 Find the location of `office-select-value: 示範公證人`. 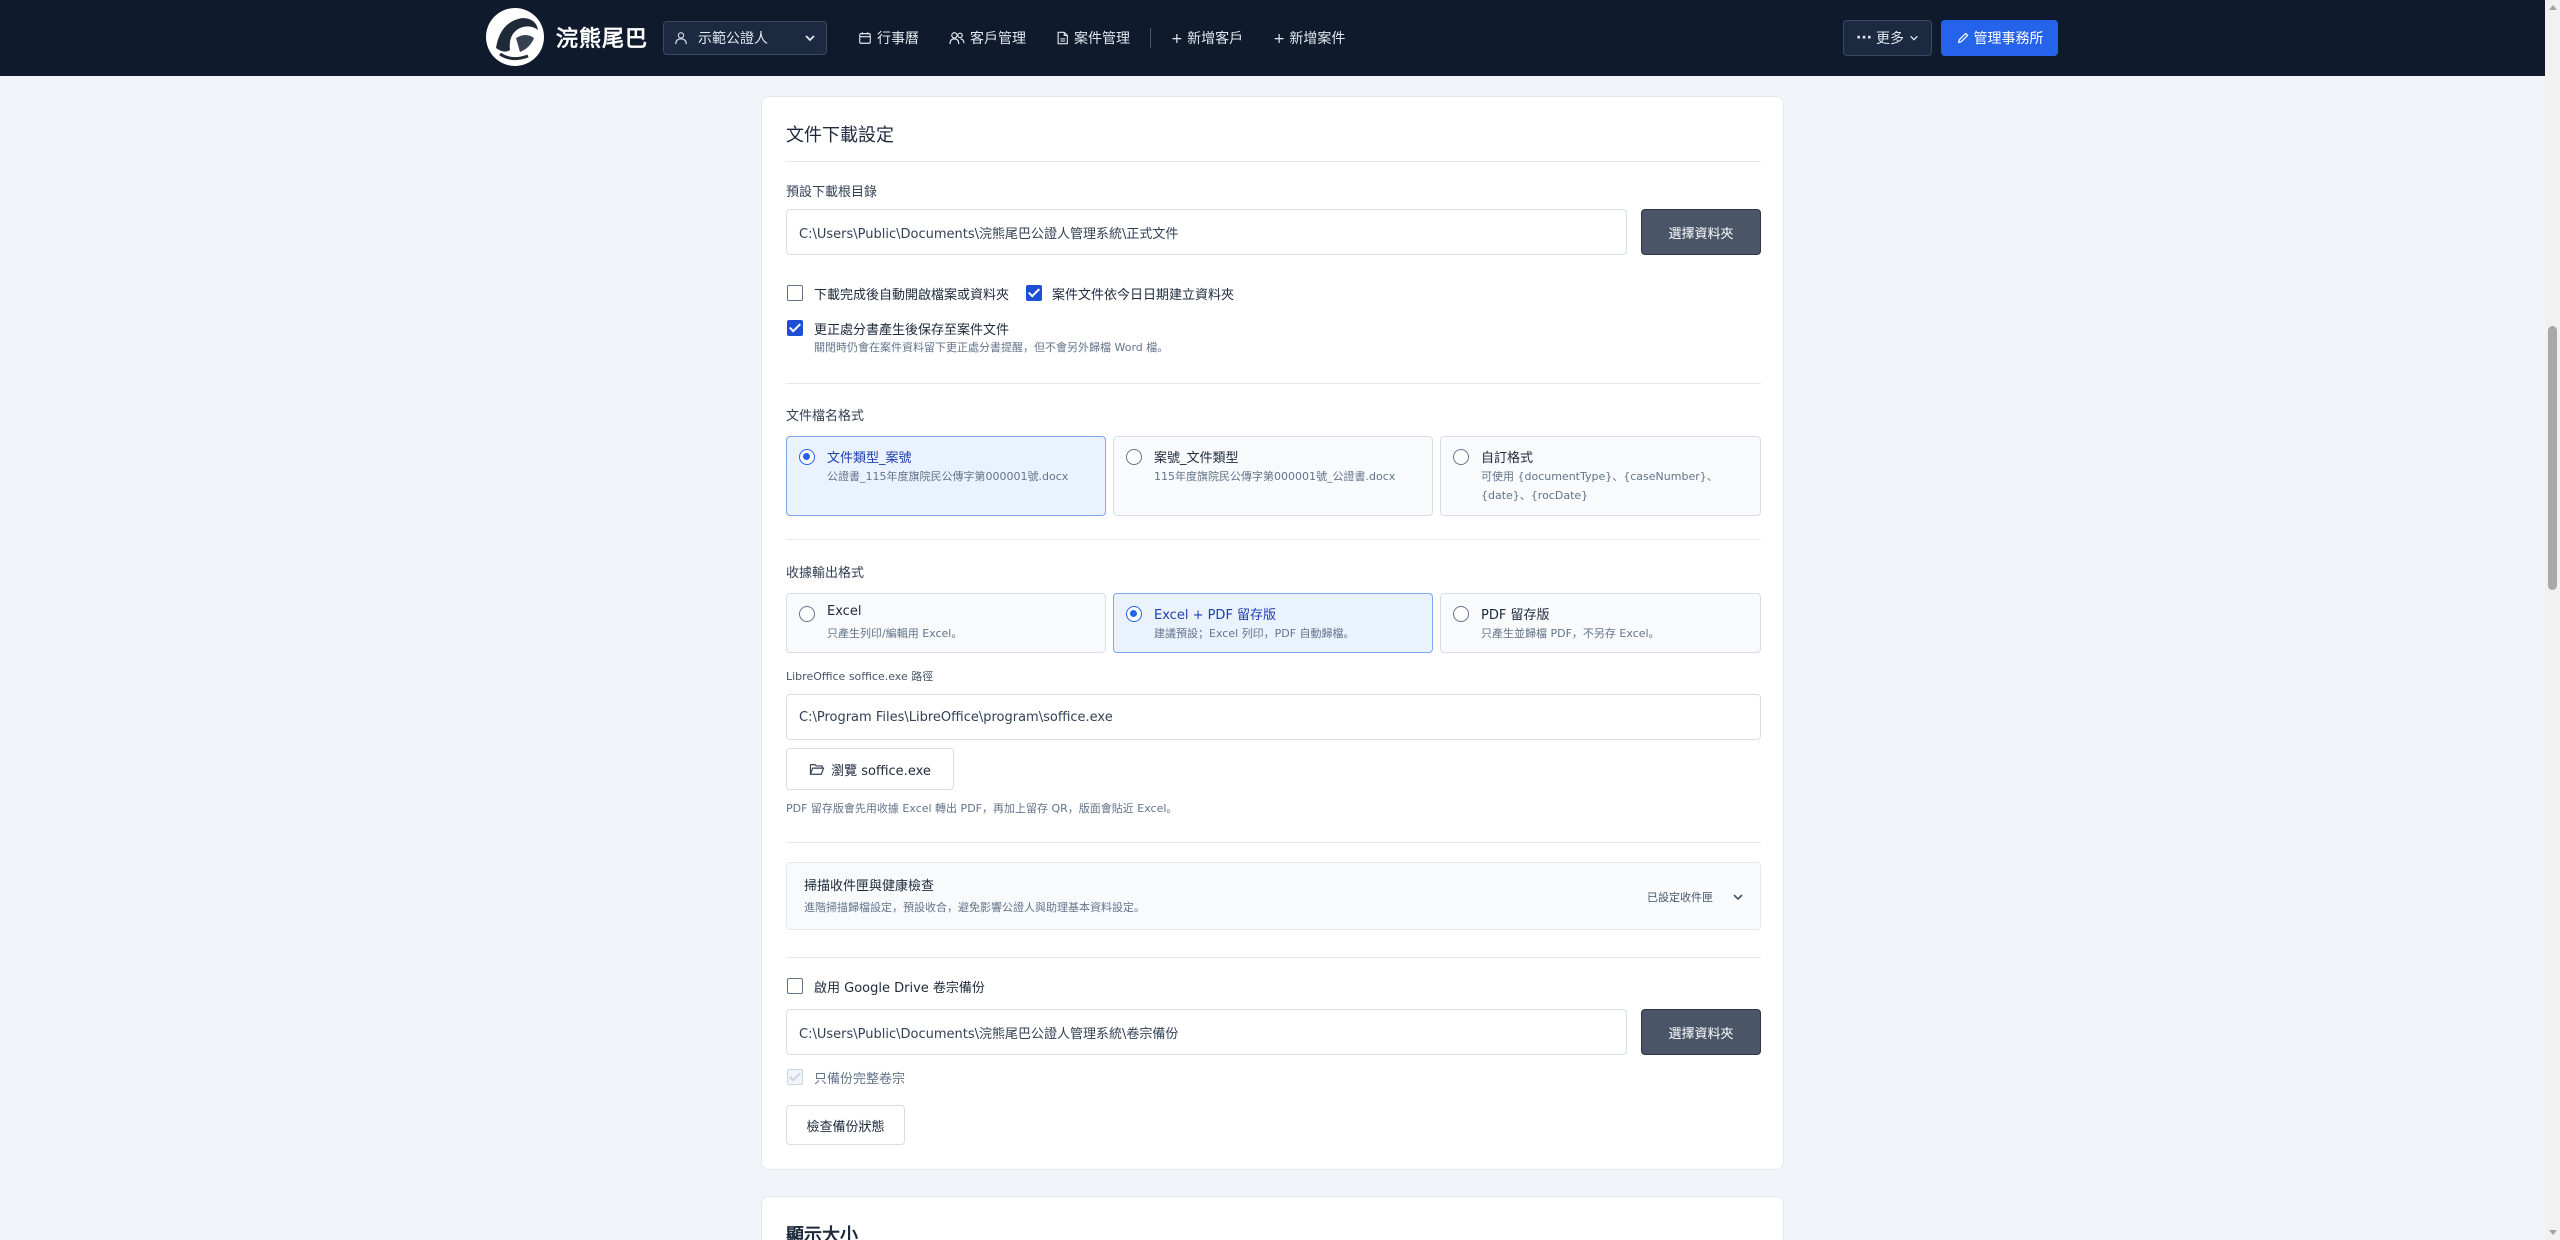

office-select-value: 示範公證人 is located at coordinates (733, 39).